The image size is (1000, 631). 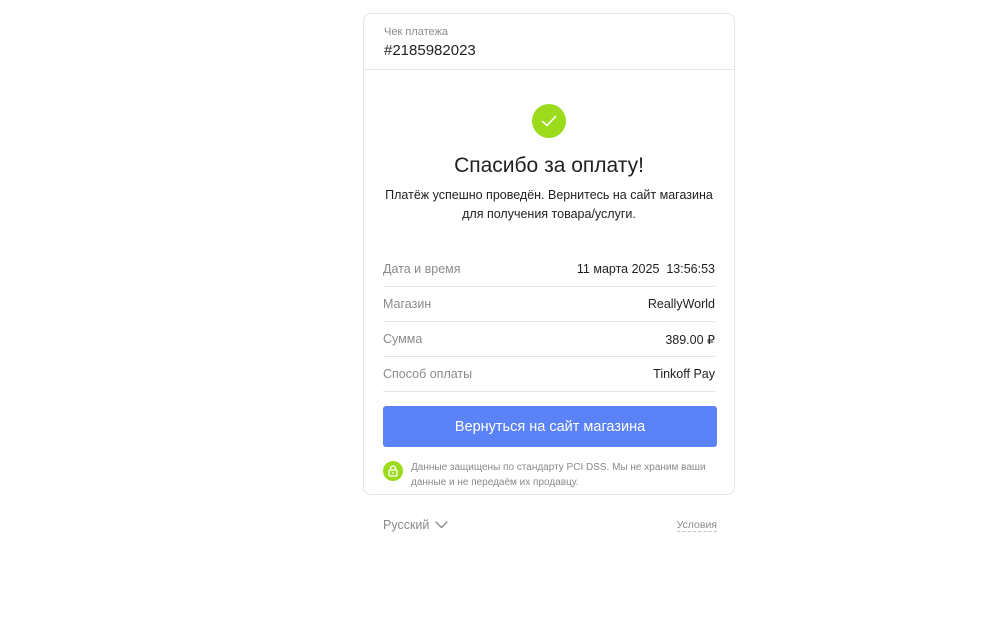 I want to click on check-icon, so click(x=549, y=121).